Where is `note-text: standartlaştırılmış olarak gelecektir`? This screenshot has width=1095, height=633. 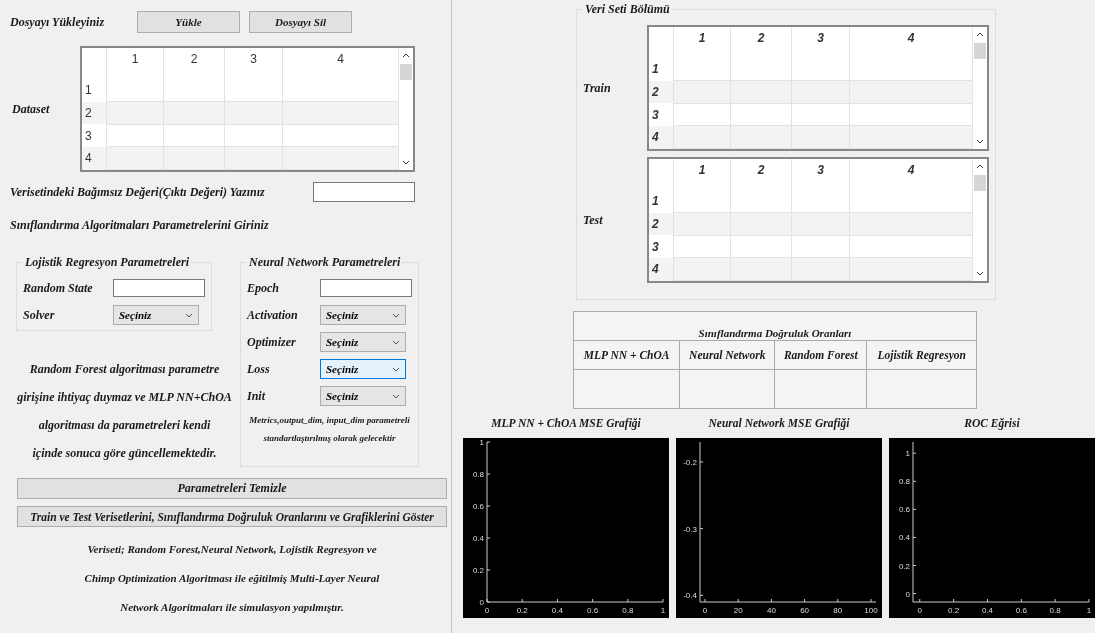
note-text: standartlaştırılmış olarak gelecektir is located at coordinates (329, 438).